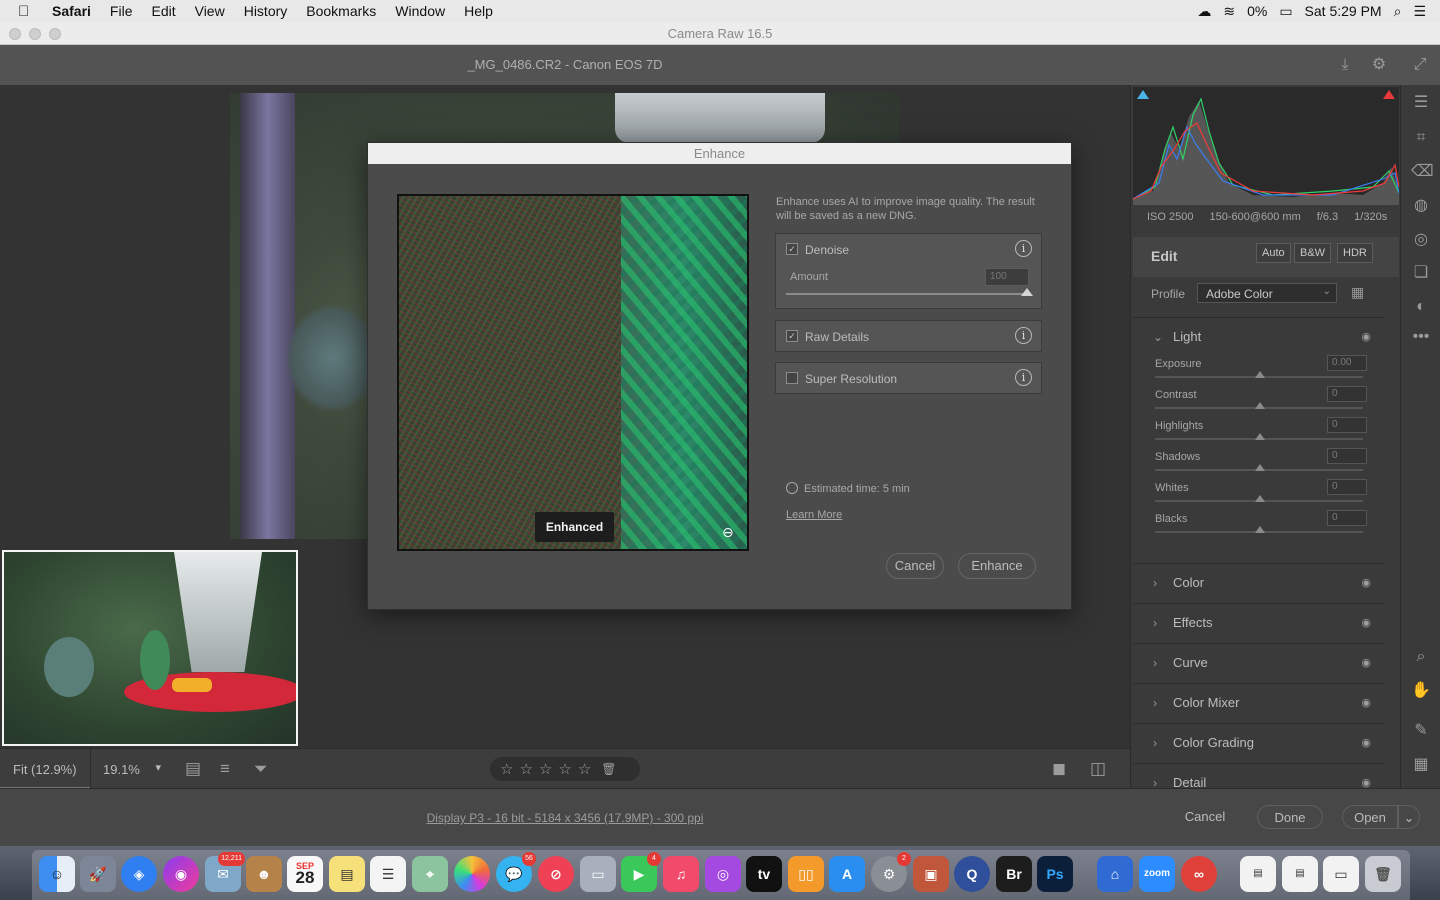  What do you see at coordinates (1115, 874) in the screenshot?
I see `home-icon: ⌂` at bounding box center [1115, 874].